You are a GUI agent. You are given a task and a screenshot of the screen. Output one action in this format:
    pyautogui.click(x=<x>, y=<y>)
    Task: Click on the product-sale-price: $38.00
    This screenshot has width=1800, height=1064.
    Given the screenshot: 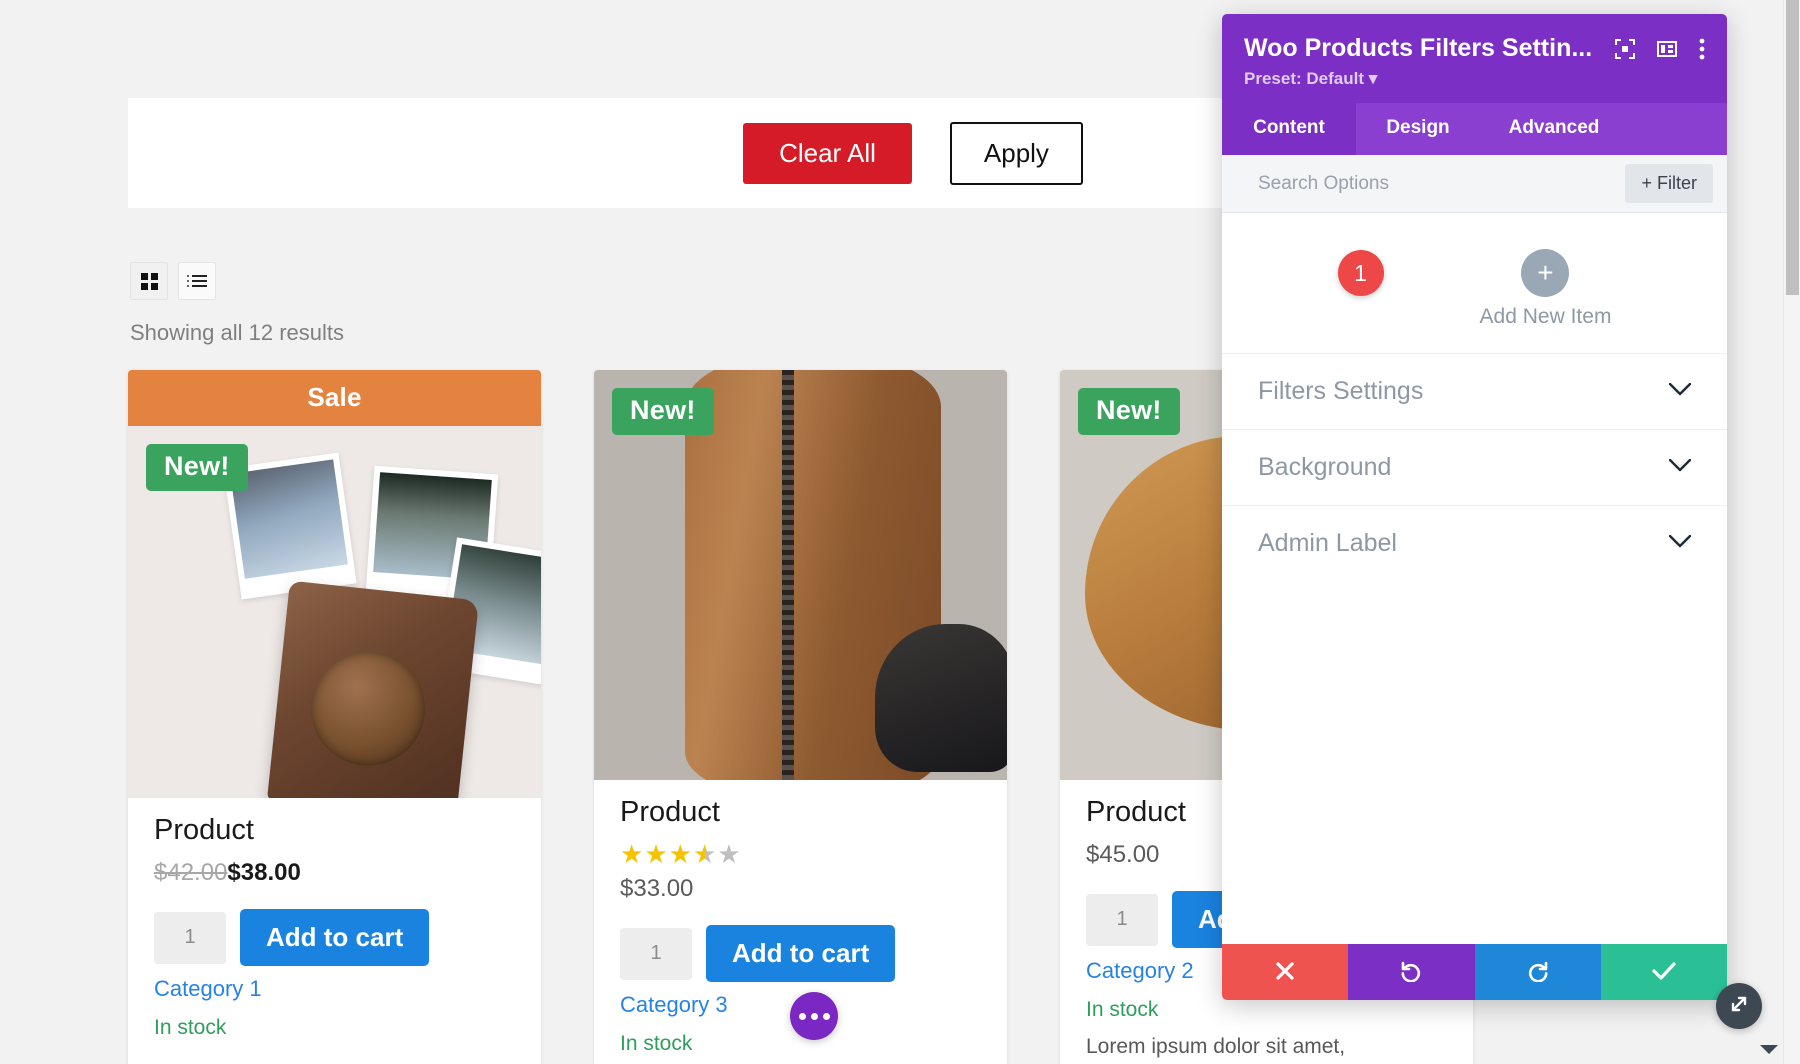 What is the action you would take?
    pyautogui.click(x=264, y=872)
    